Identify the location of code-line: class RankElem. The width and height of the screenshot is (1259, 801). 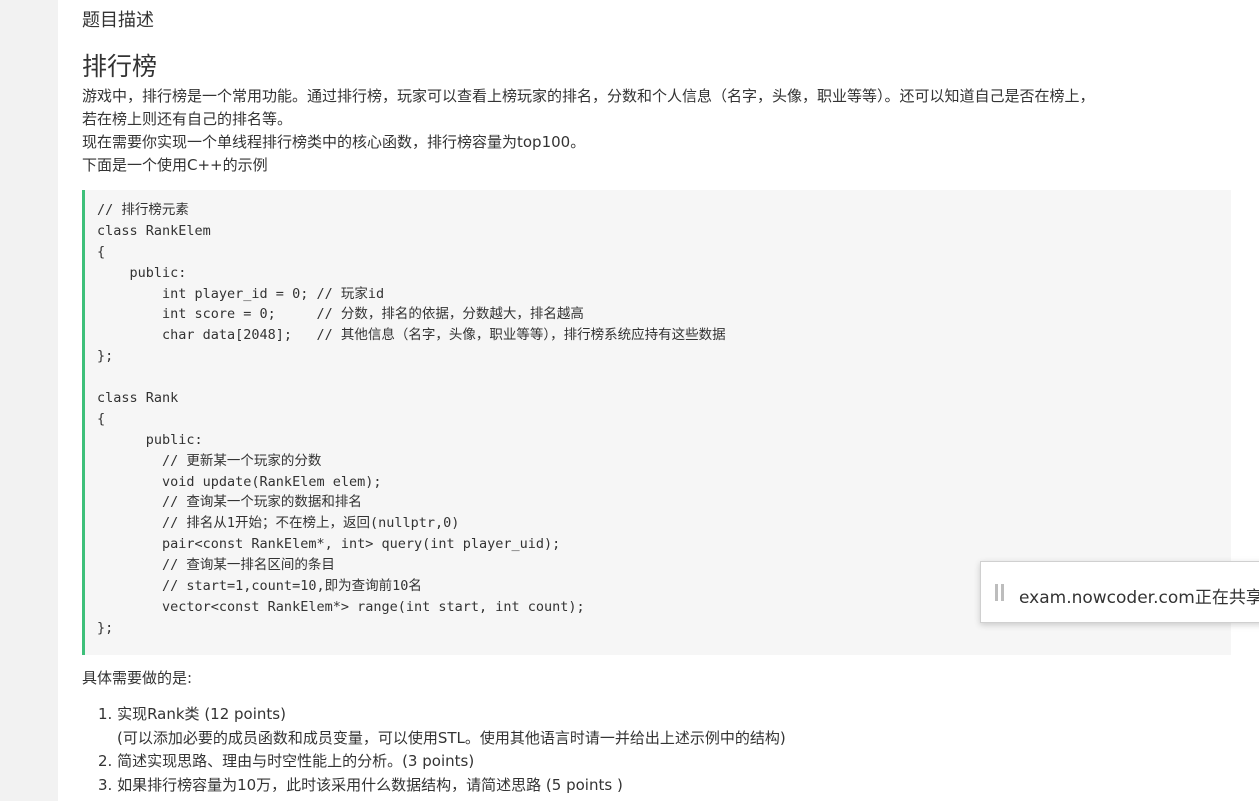
(154, 230).